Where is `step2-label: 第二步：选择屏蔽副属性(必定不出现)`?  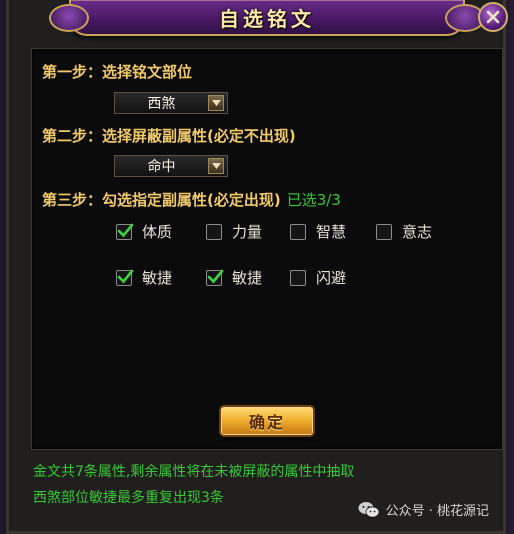 step2-label: 第二步：选择屏蔽副属性(必定不出现) is located at coordinates (169, 136).